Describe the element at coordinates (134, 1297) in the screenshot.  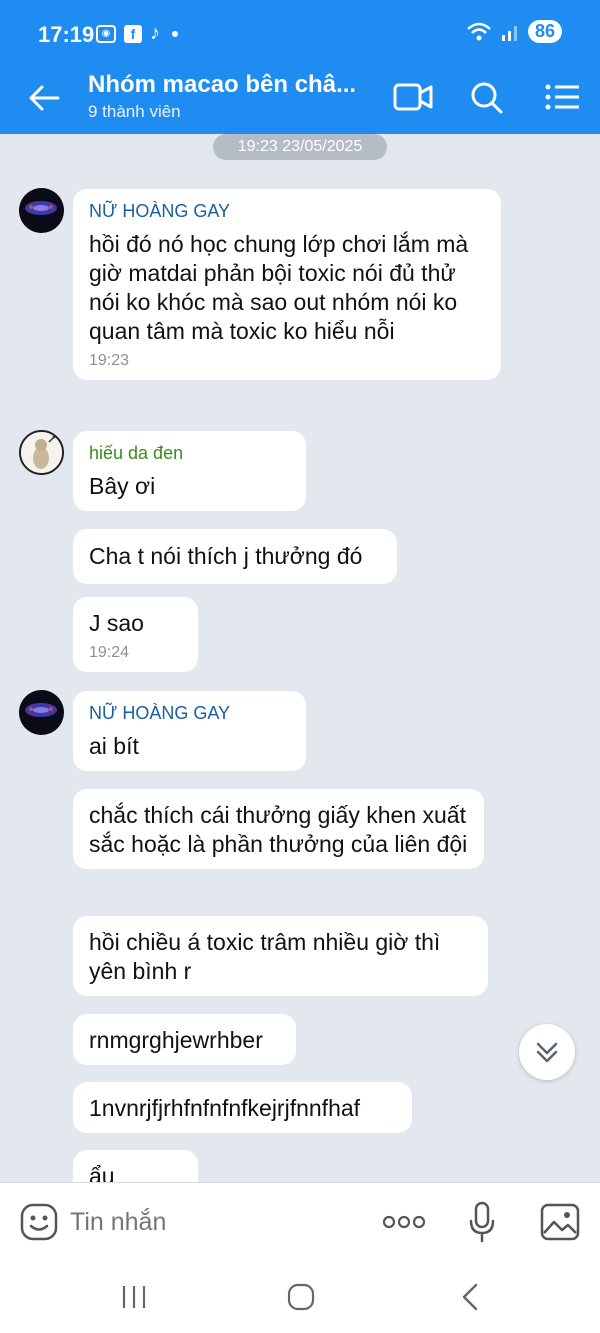
I see `recent-apps-icon` at that location.